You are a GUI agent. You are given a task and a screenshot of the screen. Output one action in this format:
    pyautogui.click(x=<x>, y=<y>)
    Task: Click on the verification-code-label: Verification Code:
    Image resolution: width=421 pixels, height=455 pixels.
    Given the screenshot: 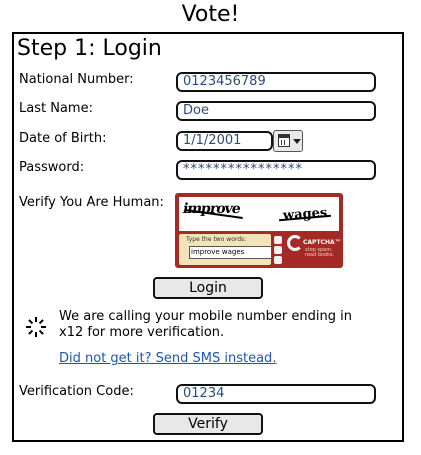 What is the action you would take?
    pyautogui.click(x=76, y=391)
    